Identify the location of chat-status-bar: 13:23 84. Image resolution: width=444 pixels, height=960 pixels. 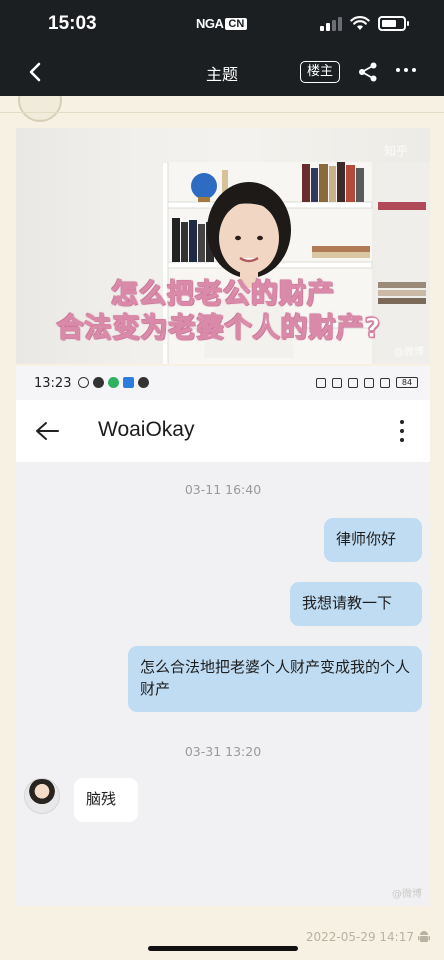
(223, 383).